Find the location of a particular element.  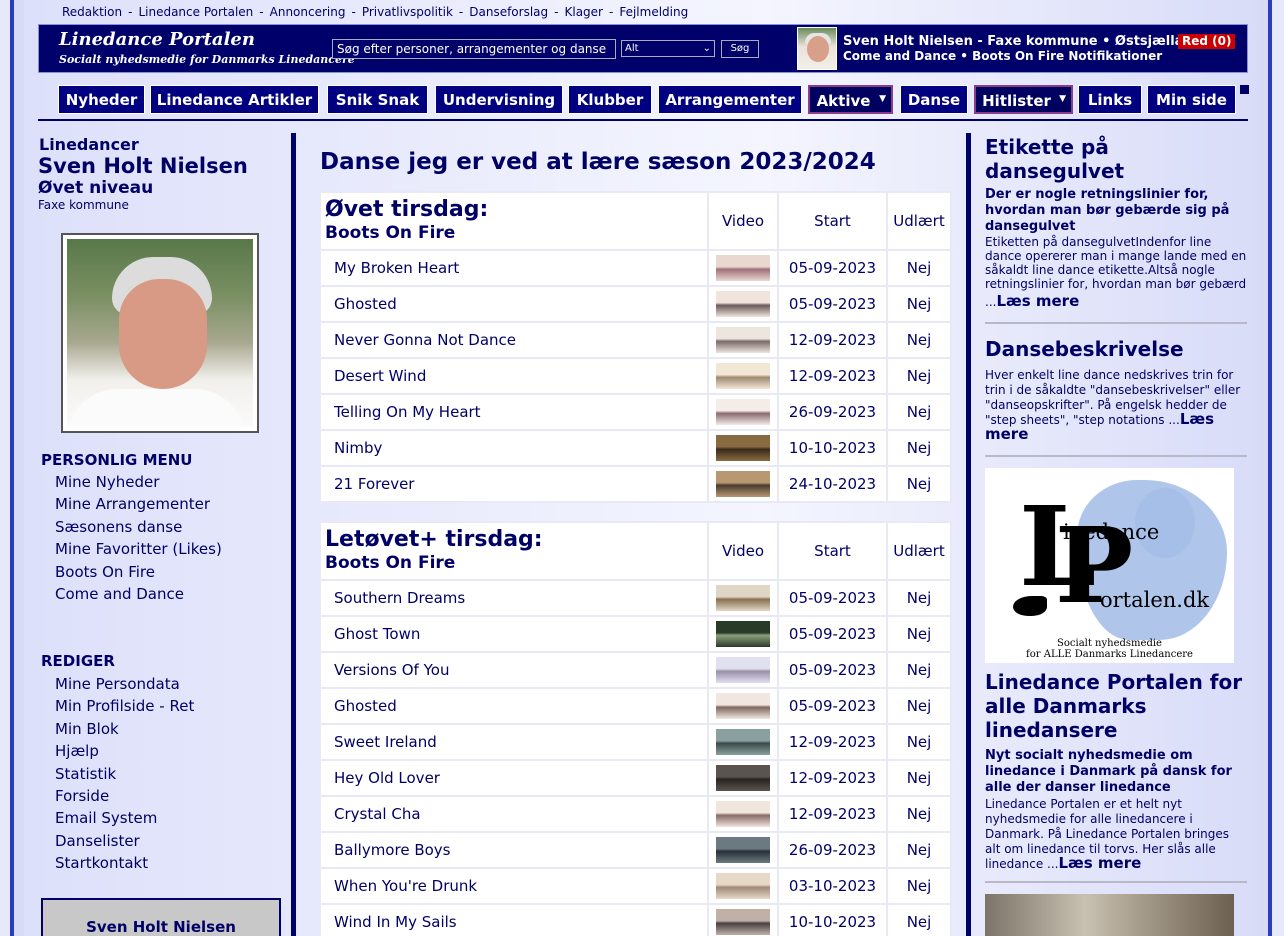

section-divider is located at coordinates (1116, 456).